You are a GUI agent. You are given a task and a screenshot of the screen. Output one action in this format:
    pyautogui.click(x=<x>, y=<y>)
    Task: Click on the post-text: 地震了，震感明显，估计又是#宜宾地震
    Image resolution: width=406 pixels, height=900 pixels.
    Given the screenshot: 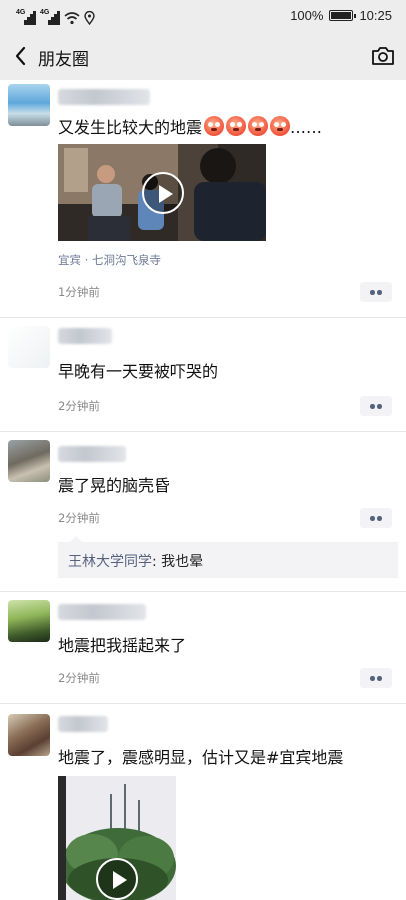 What is the action you would take?
    pyautogui.click(x=201, y=757)
    